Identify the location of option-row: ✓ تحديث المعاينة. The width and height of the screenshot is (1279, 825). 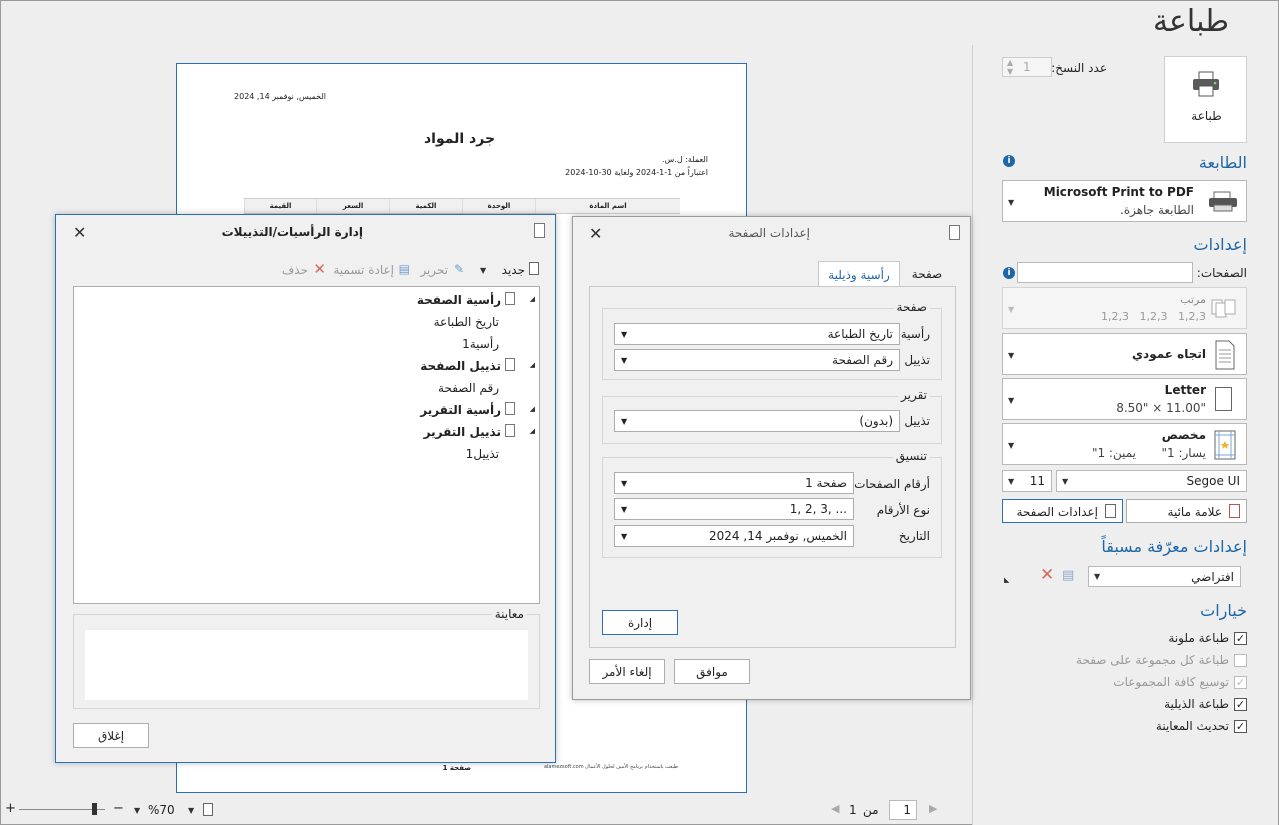
(1124, 728).